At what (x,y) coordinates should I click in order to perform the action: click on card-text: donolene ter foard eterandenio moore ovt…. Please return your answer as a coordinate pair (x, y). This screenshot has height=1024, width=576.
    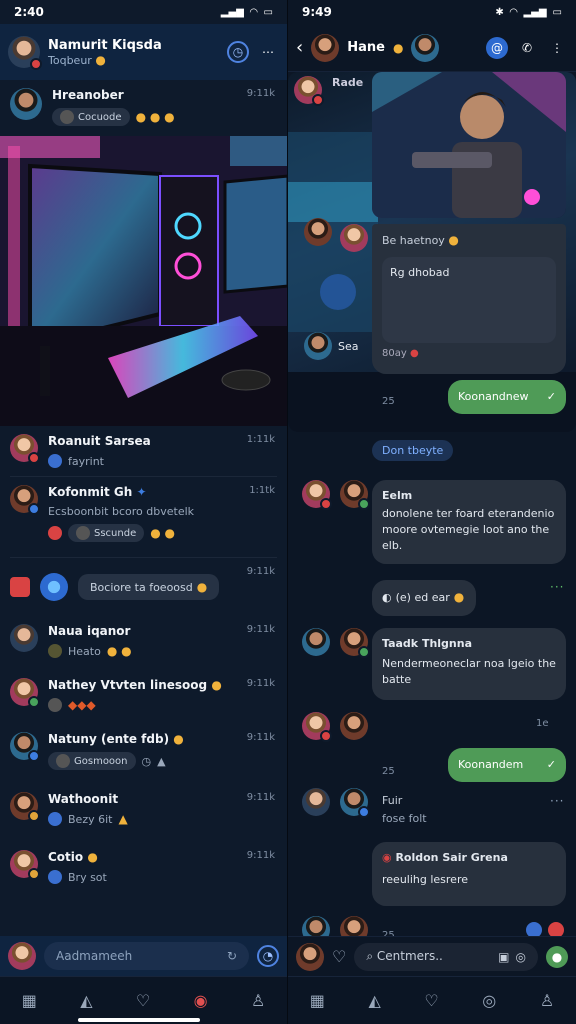
    Looking at the image, I should click on (468, 529).